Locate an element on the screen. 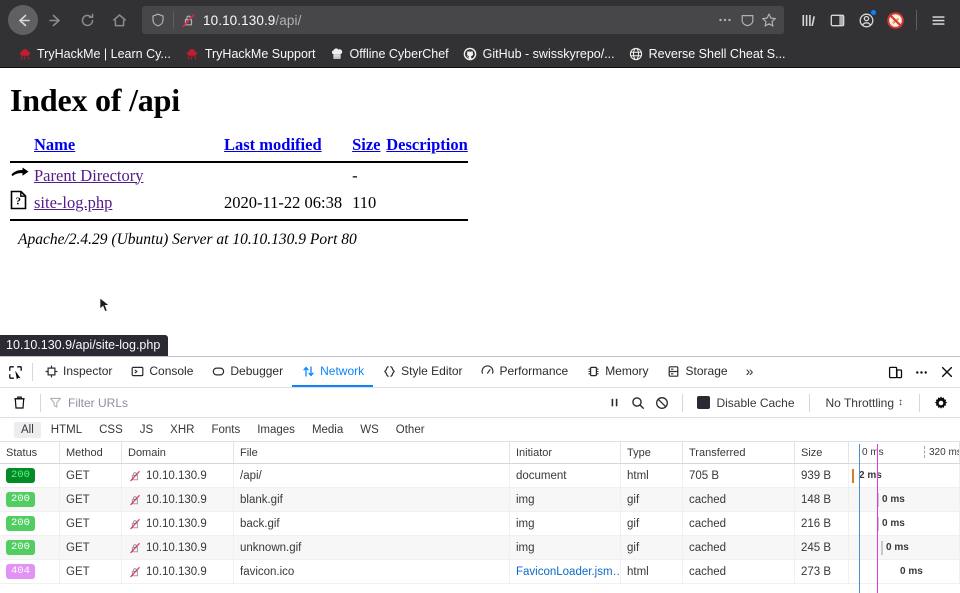 The height and width of the screenshot is (593, 960). sidebars-icon is located at coordinates (837, 20).